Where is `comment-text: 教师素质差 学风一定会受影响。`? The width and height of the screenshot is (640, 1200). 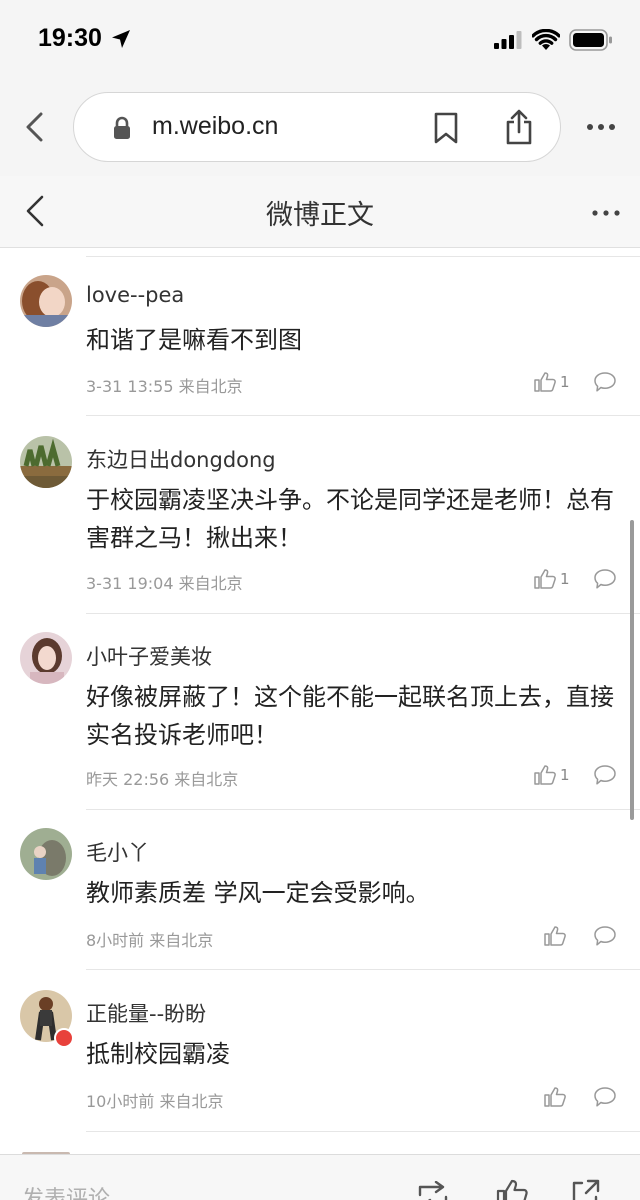
comment-text: 教师素质差 学风一定会受影响。 is located at coordinates (258, 893).